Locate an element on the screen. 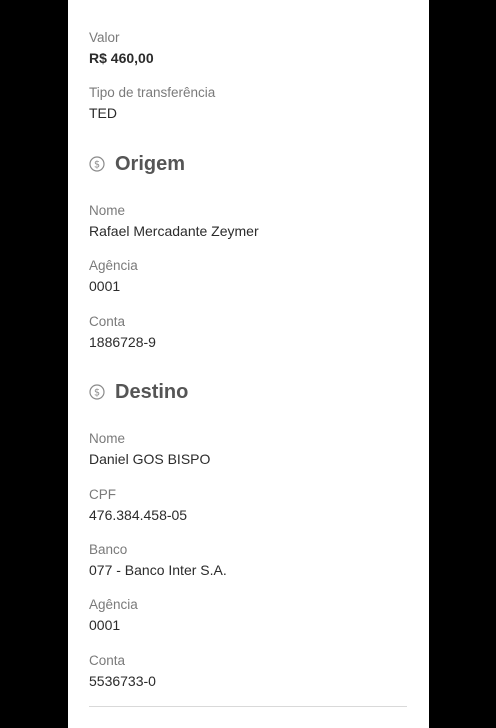 The width and height of the screenshot is (496, 728). destino-conta-label: Conta is located at coordinates (107, 660).